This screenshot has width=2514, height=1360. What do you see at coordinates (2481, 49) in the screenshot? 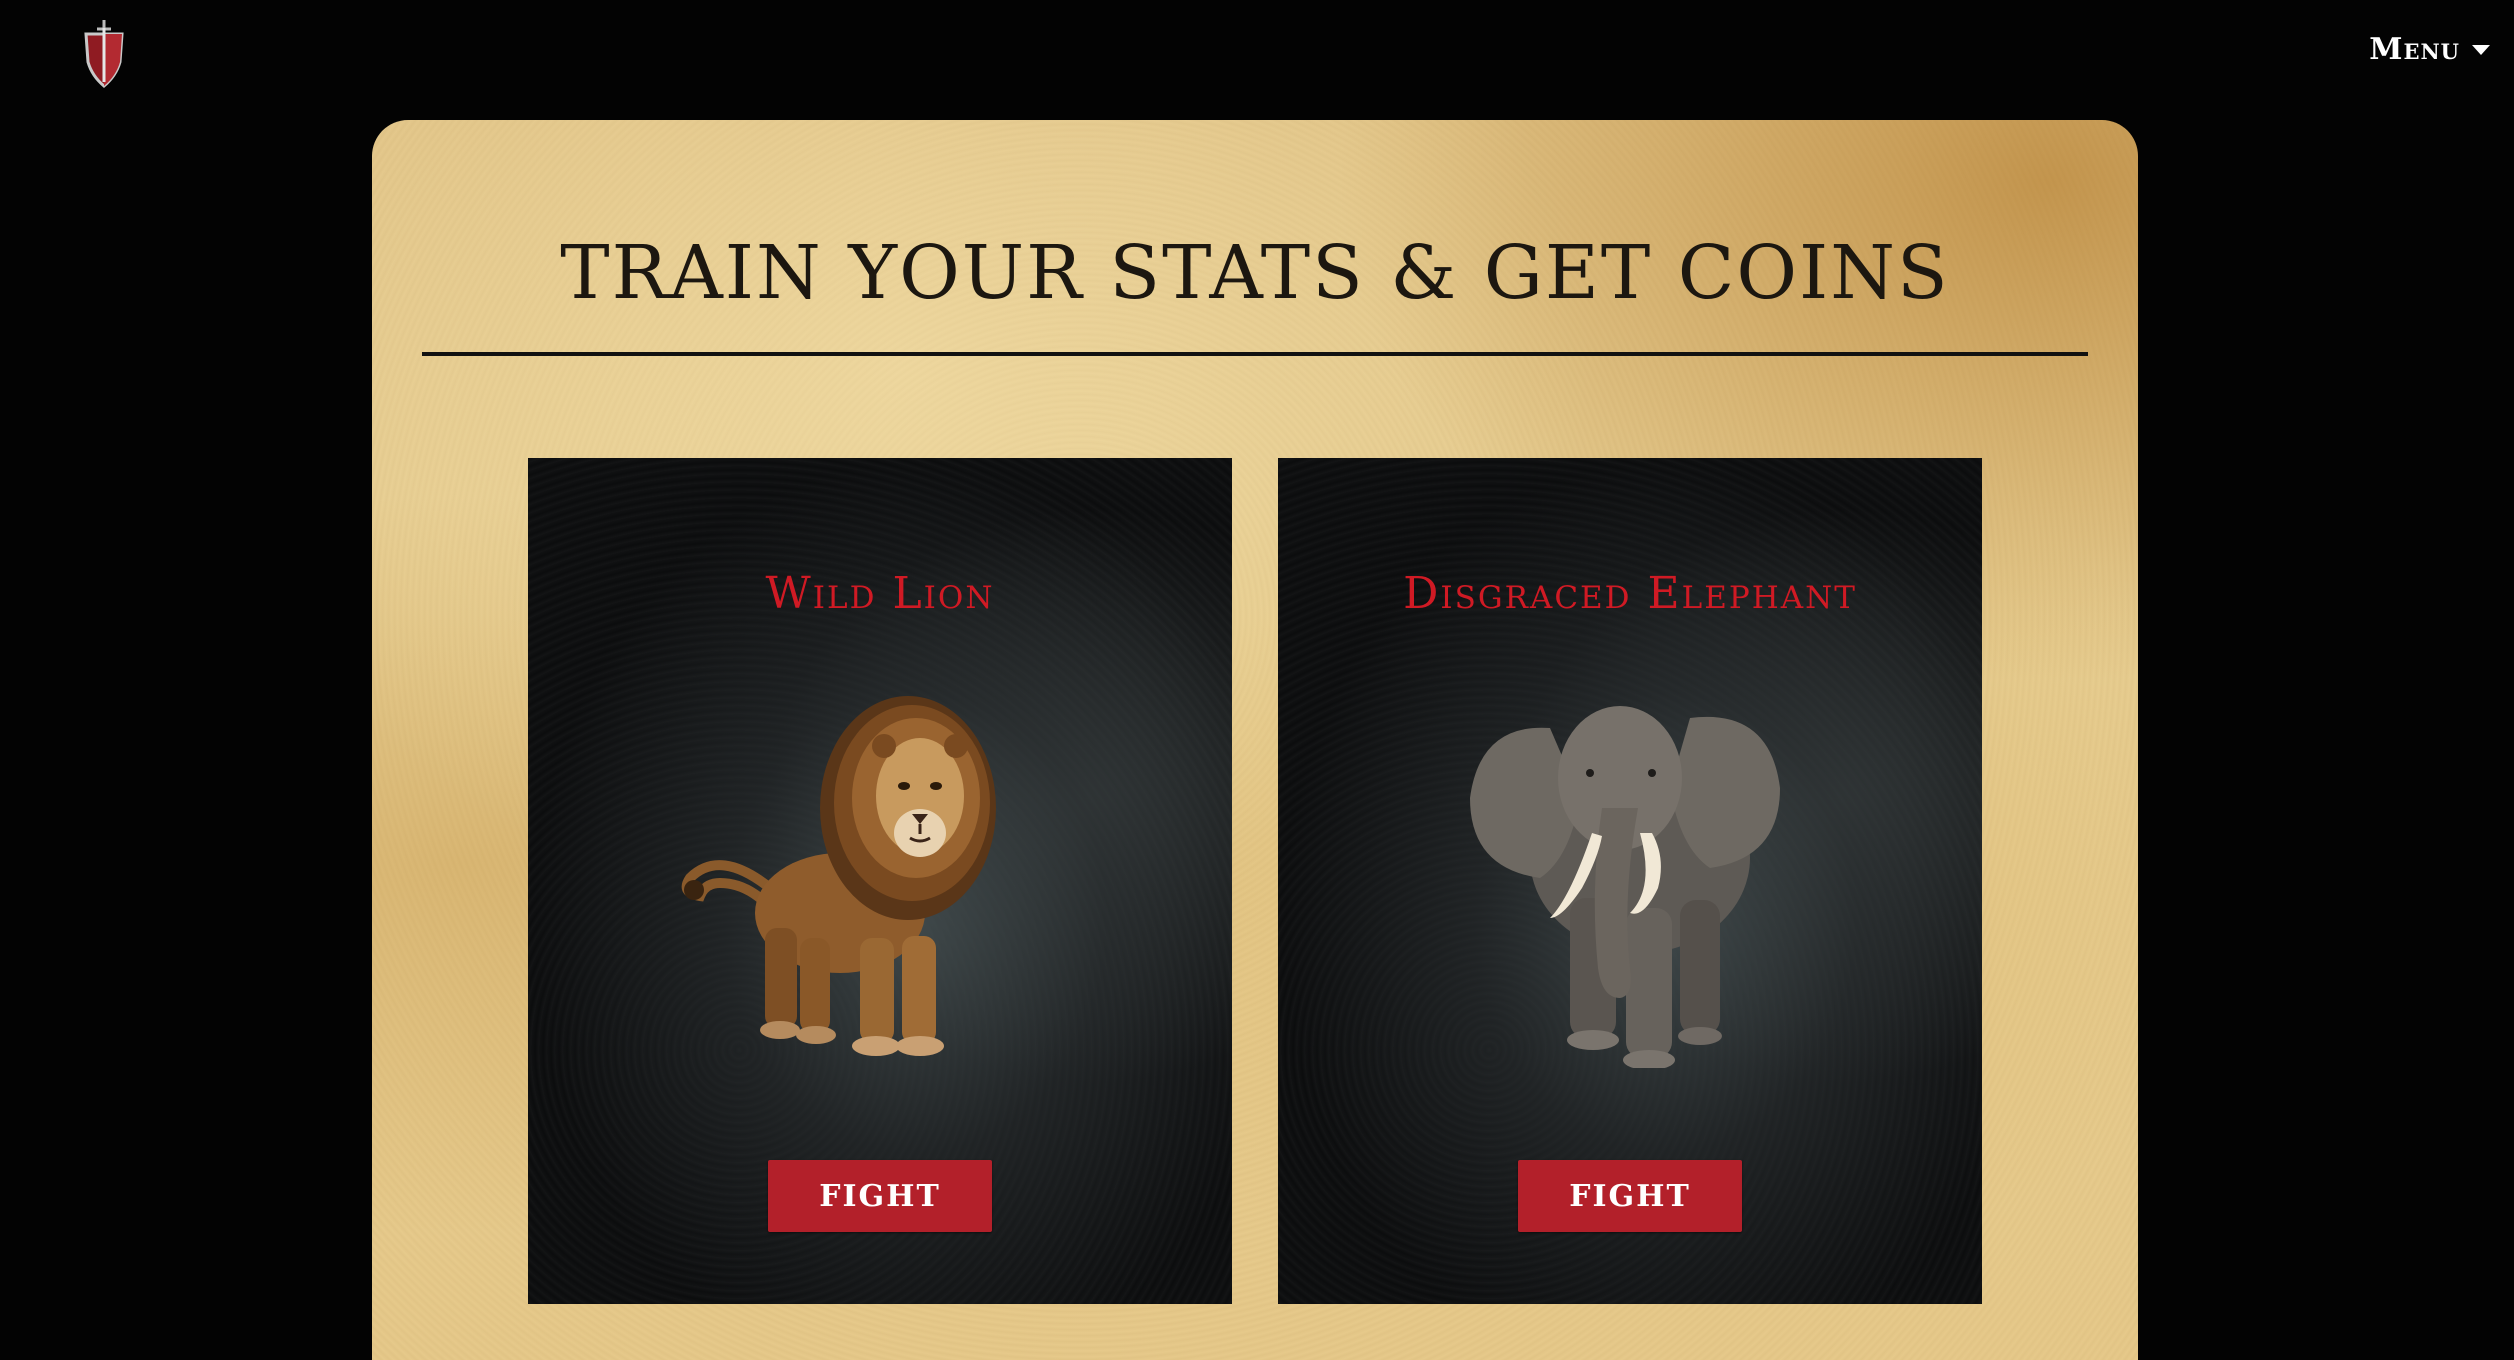
I see `caret-down-icon` at bounding box center [2481, 49].